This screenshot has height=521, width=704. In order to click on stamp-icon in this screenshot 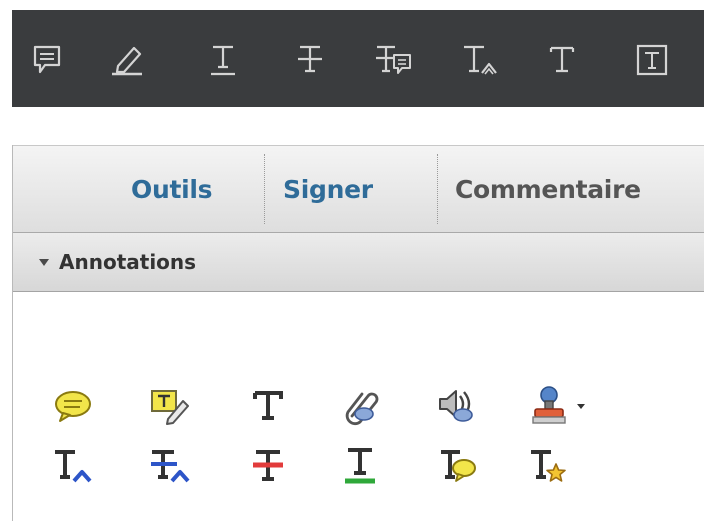, I will do `click(549, 405)`.